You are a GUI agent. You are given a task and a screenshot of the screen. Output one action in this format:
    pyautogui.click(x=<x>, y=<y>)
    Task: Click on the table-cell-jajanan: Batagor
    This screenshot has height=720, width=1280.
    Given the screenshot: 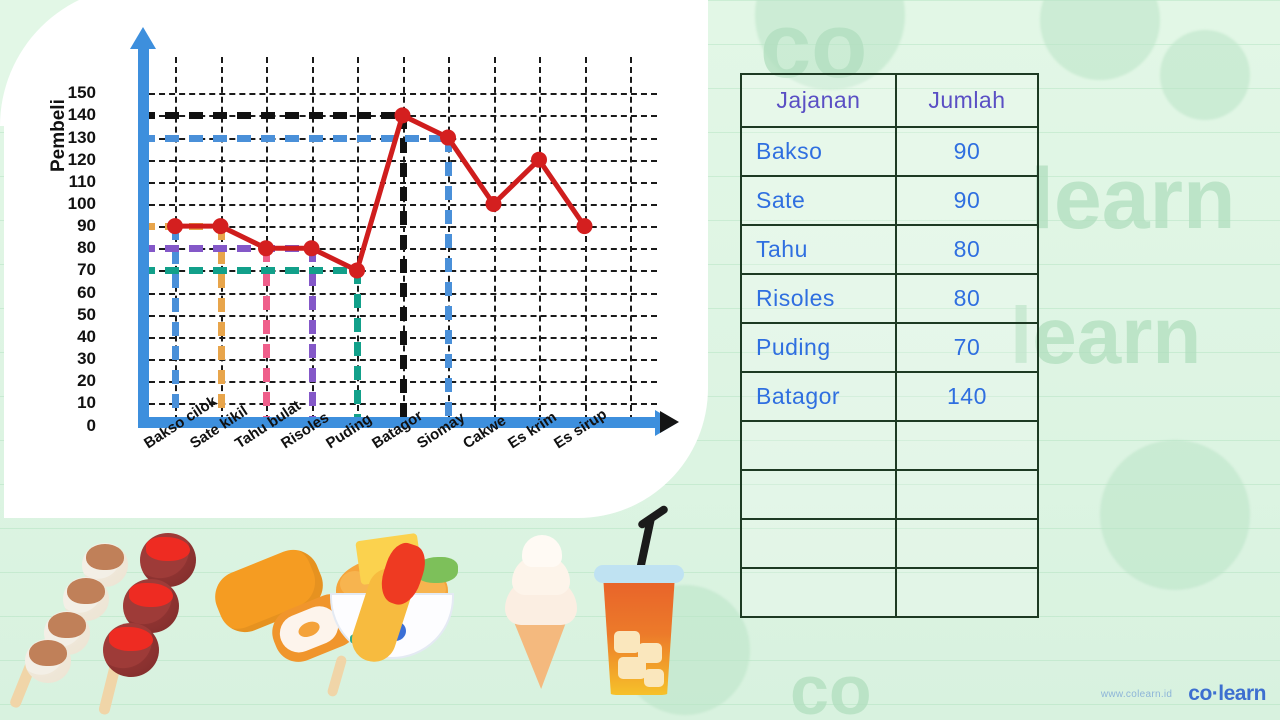 What is the action you would take?
    pyautogui.click(x=818, y=396)
    